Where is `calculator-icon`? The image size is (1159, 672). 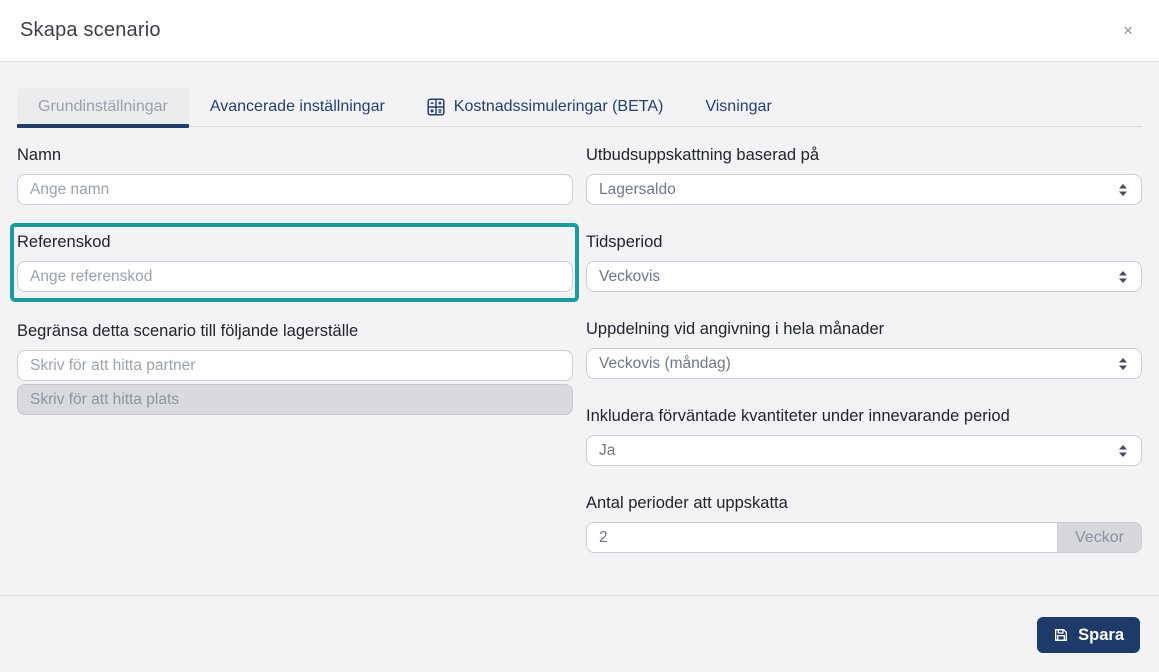
calculator-icon is located at coordinates (436, 107).